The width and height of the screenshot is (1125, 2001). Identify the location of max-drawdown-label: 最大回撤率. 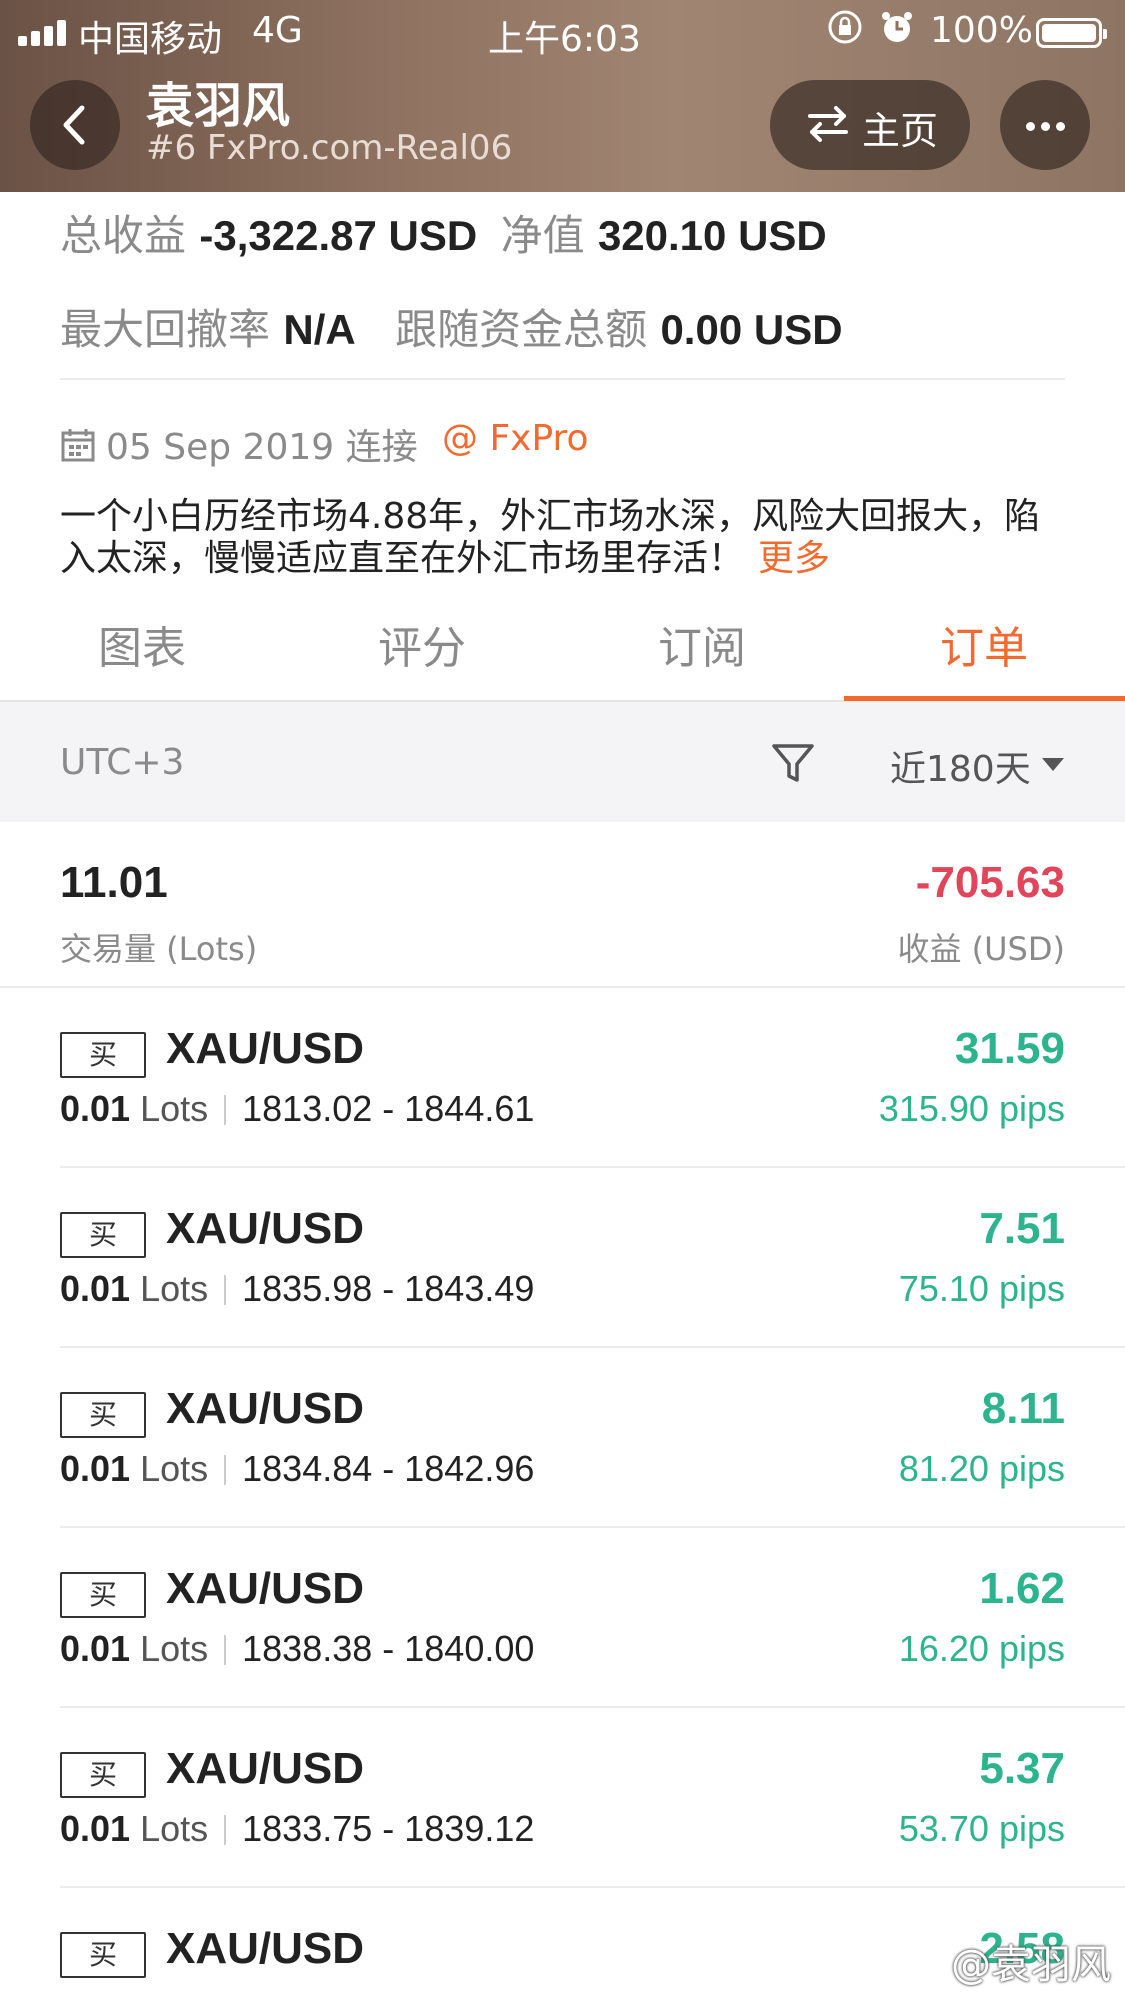
(165, 329).